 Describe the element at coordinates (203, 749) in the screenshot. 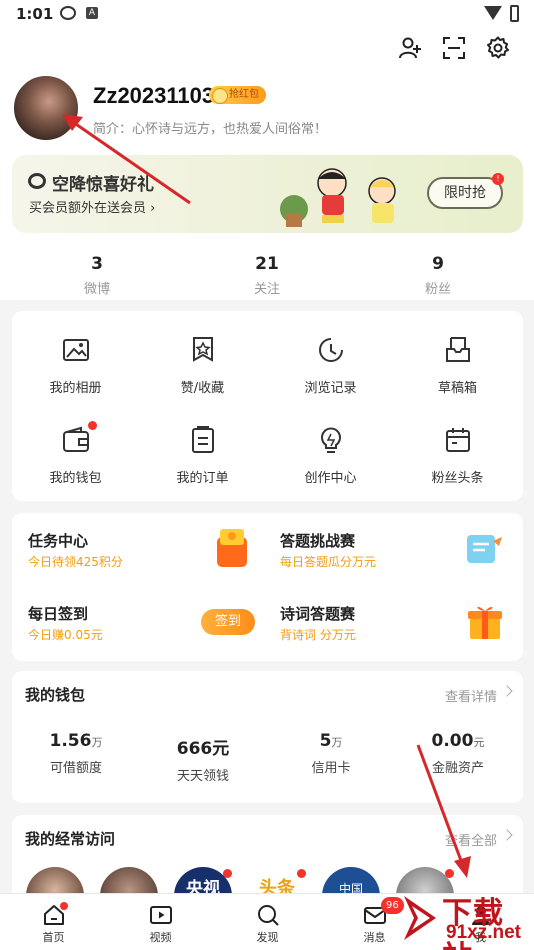

I see `wallet-value: 666元` at that location.